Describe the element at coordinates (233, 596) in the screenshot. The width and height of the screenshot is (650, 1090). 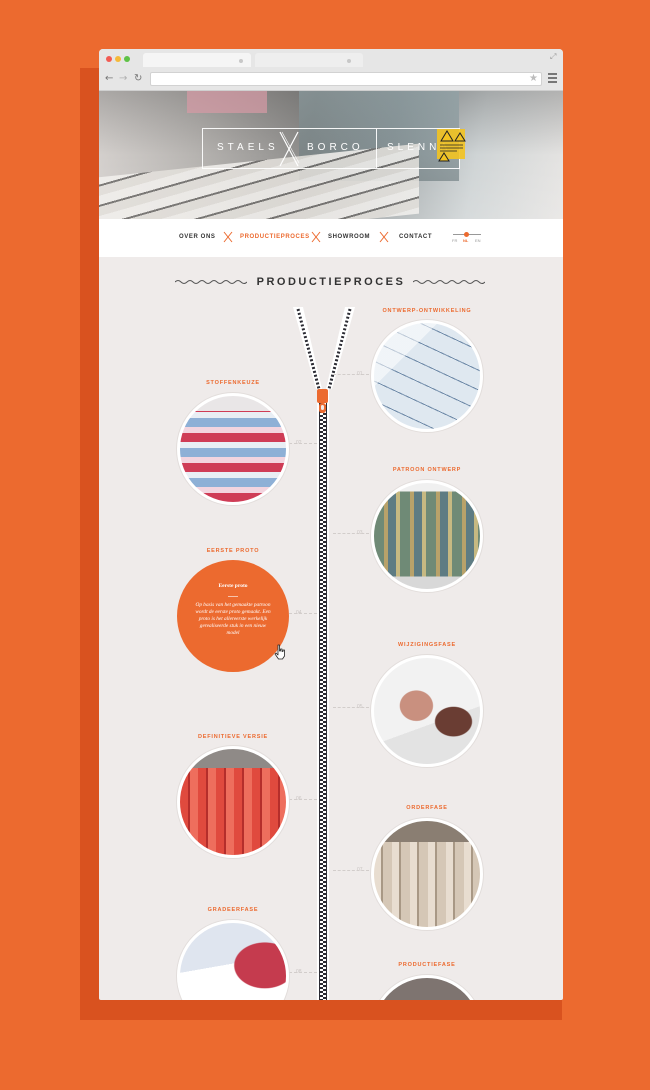
I see `hover-card-divider` at that location.